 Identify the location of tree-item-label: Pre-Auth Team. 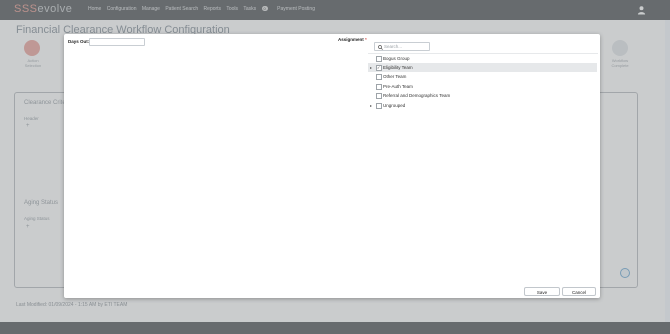
(398, 86).